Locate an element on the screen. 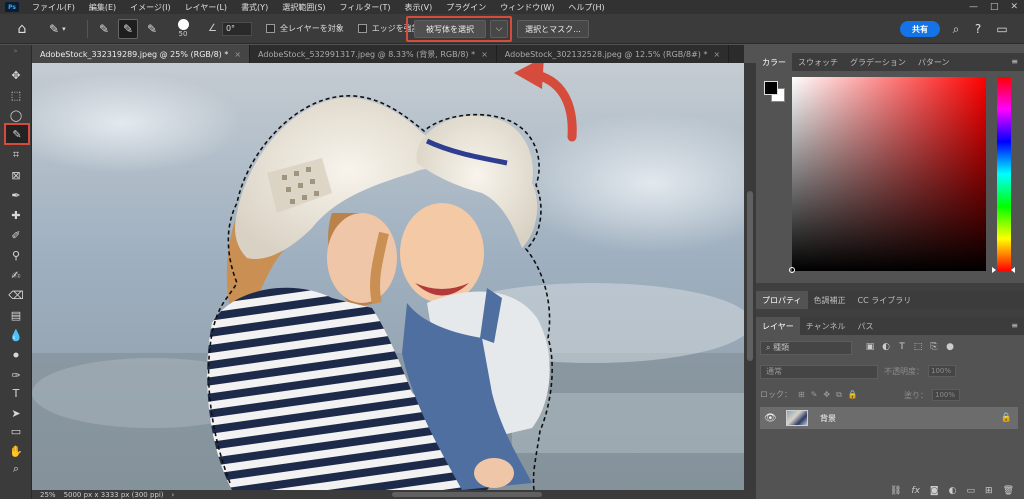 The height and width of the screenshot is (499, 1024). color-field is located at coordinates (889, 174).